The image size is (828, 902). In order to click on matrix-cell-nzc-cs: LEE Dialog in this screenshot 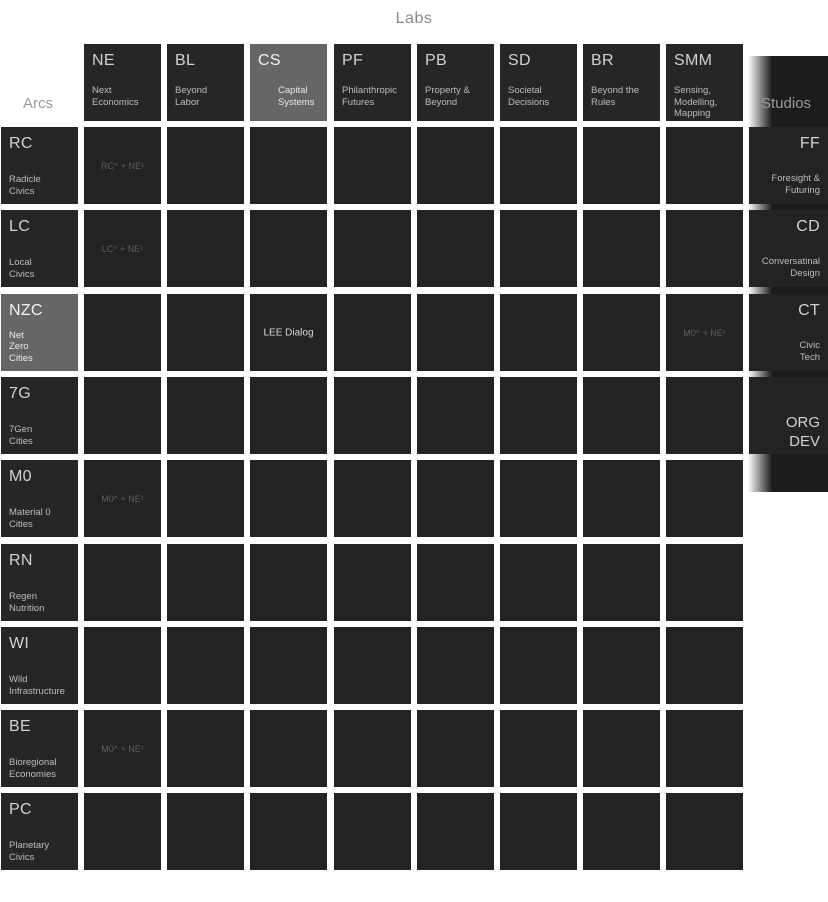, I will do `click(288, 332)`.